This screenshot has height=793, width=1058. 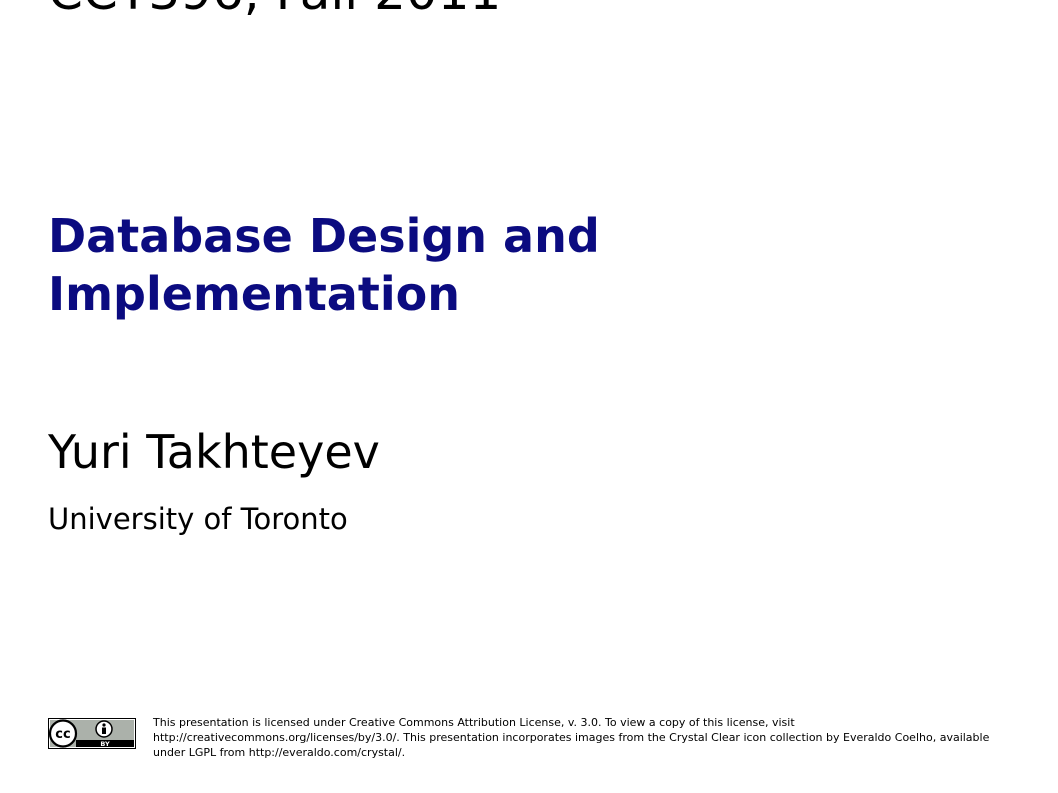 I want to click on slide-title-line-2: Implementation, so click(x=254, y=294).